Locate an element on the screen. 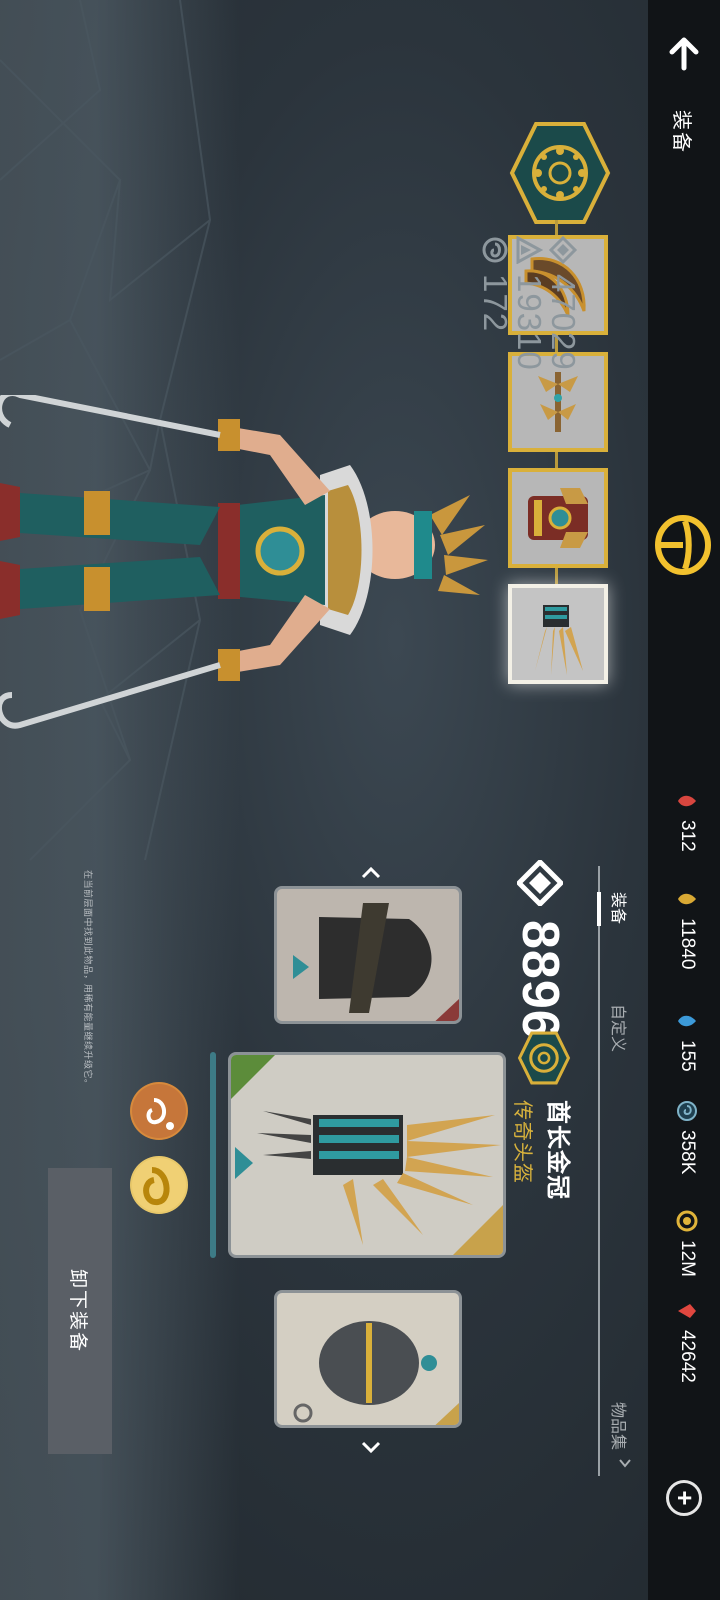 This screenshot has width=720, height=1600. stat-swirl: 172 is located at coordinates (495, 303).